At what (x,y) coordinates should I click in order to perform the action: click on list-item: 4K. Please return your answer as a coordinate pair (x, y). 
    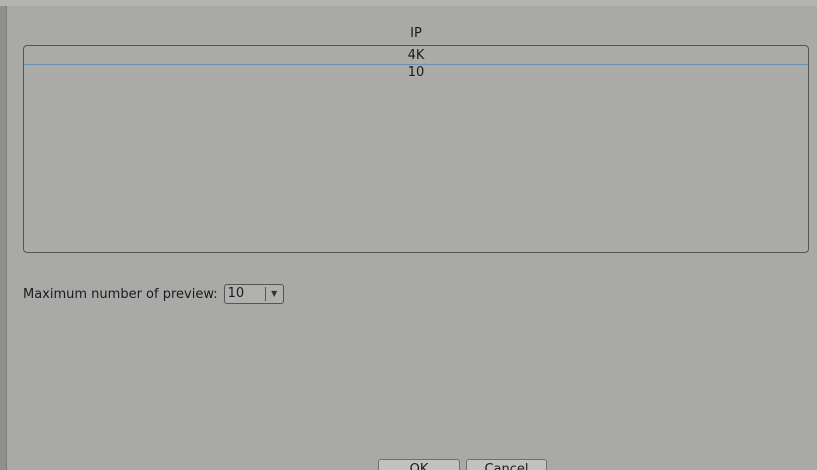
    Looking at the image, I should click on (416, 56).